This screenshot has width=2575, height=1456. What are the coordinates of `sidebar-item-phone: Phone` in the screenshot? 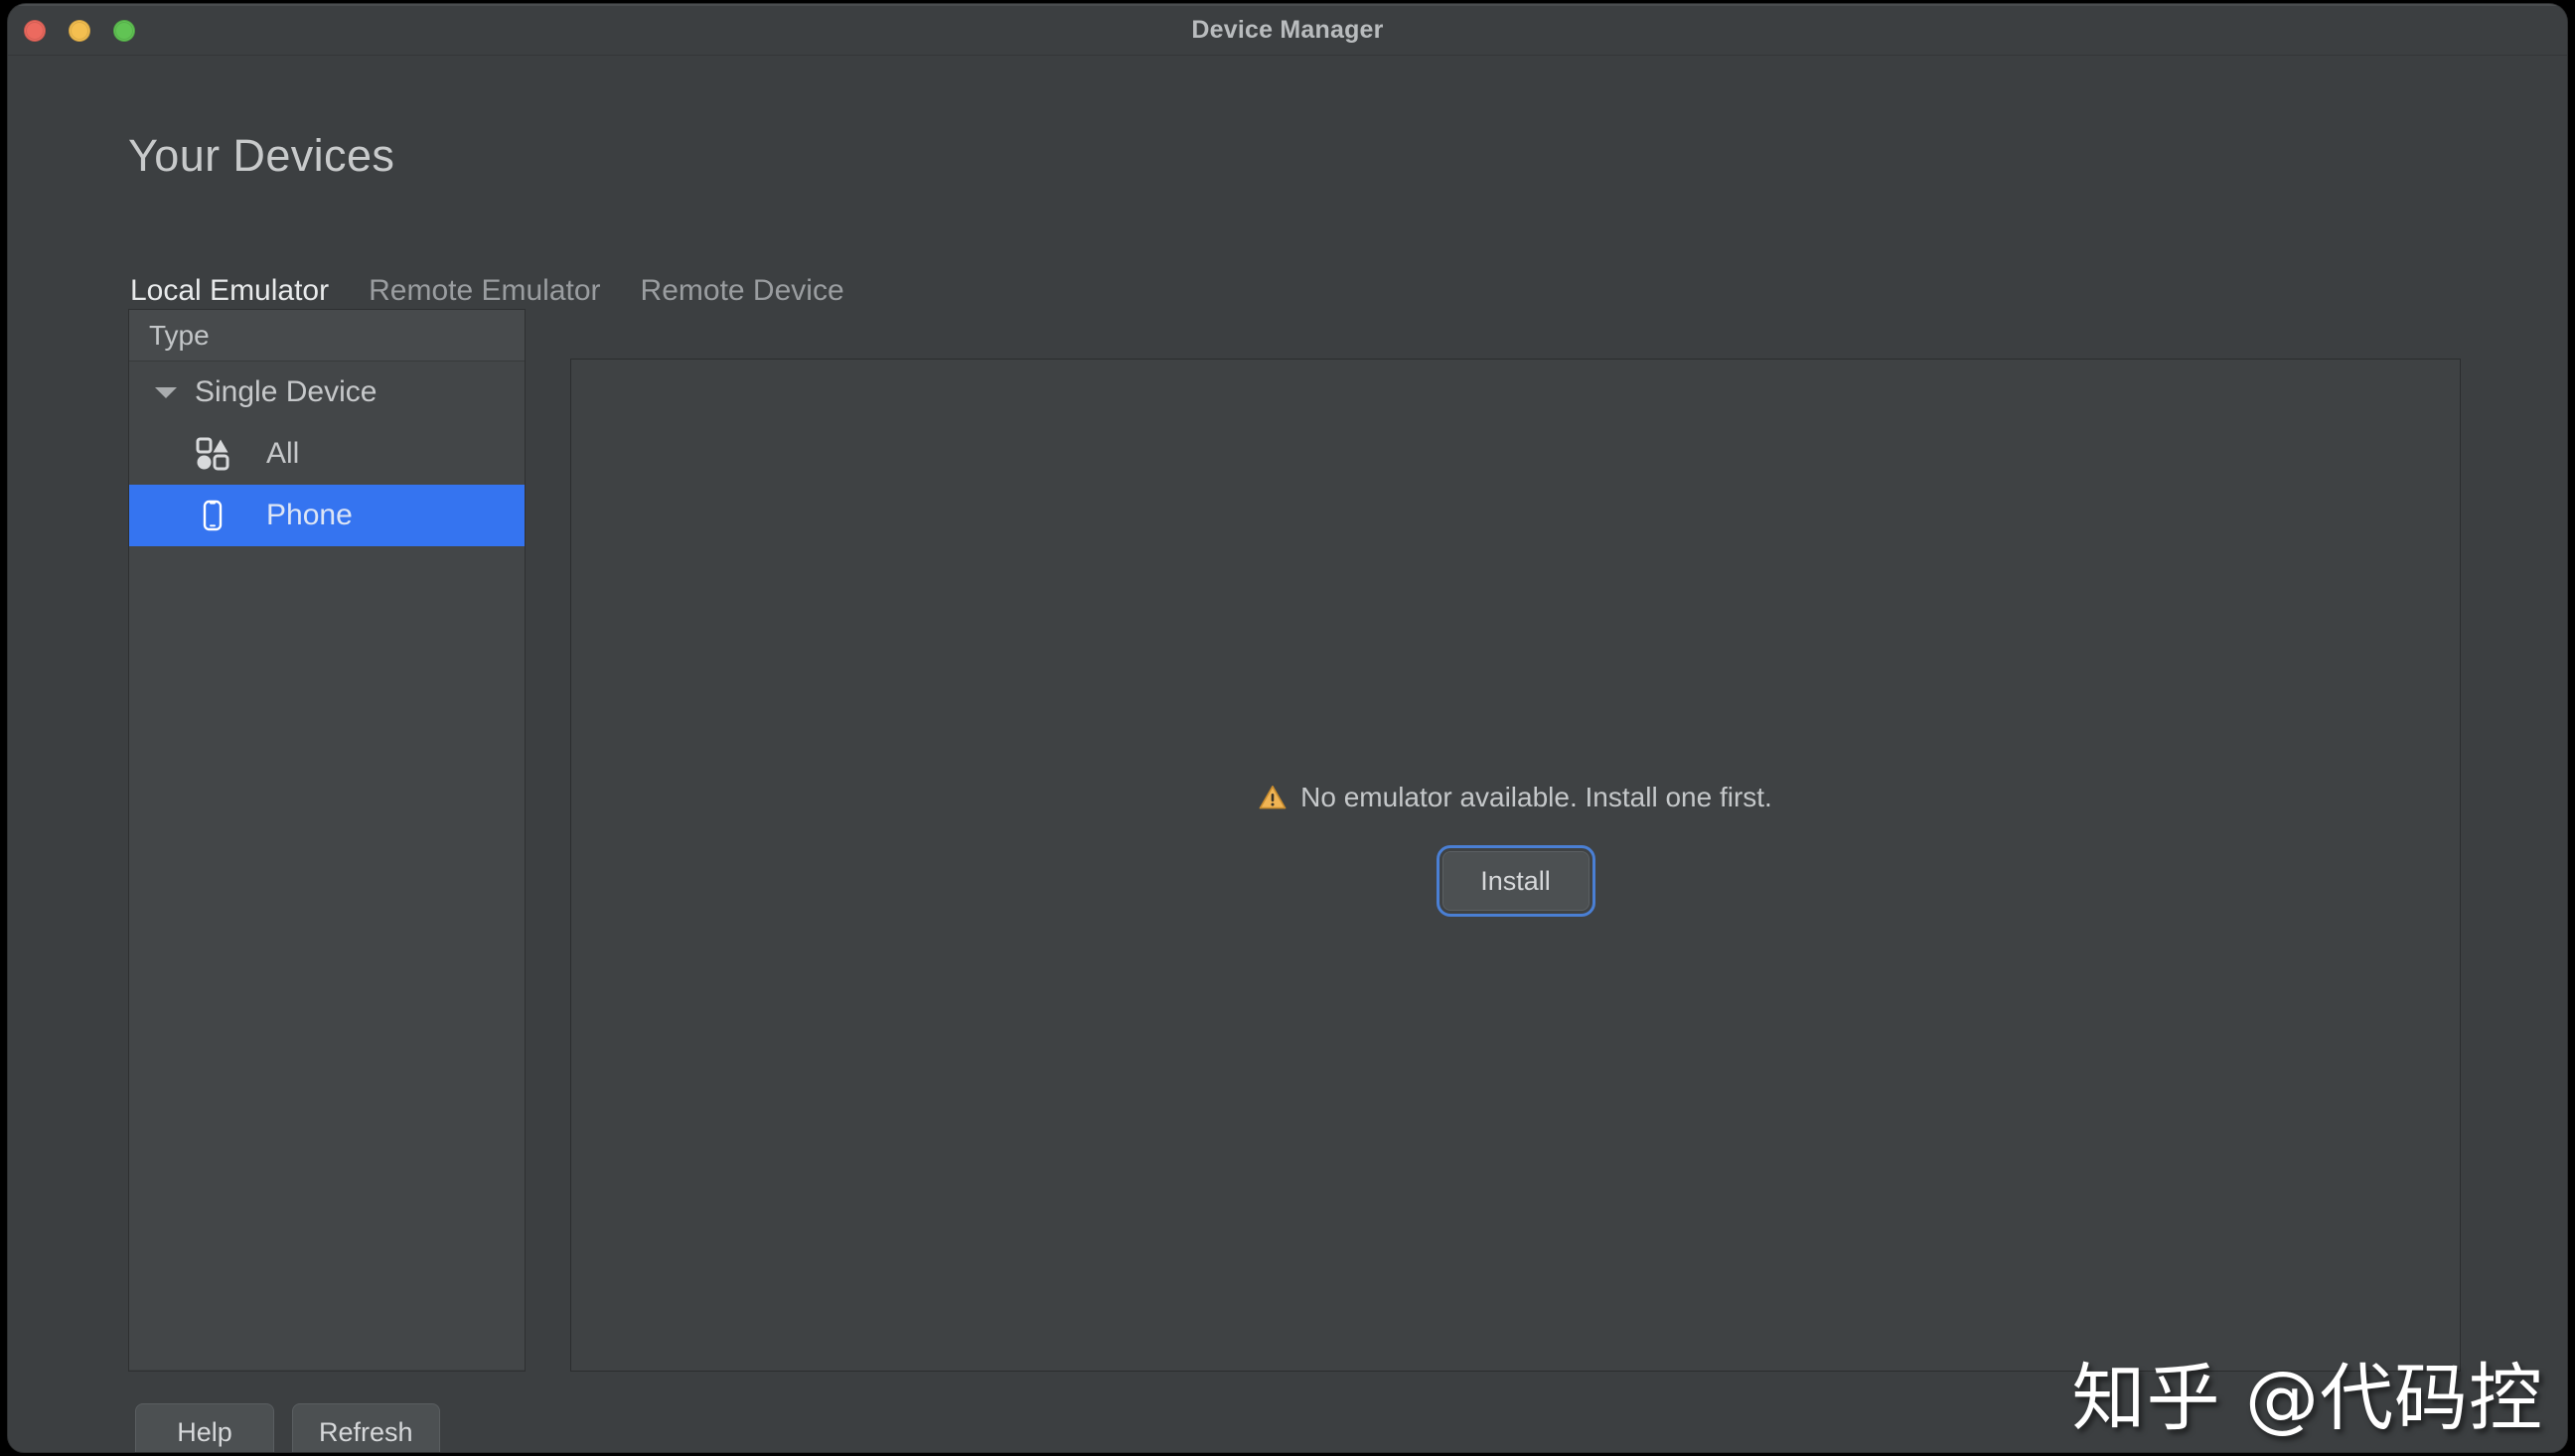 It's located at (327, 515).